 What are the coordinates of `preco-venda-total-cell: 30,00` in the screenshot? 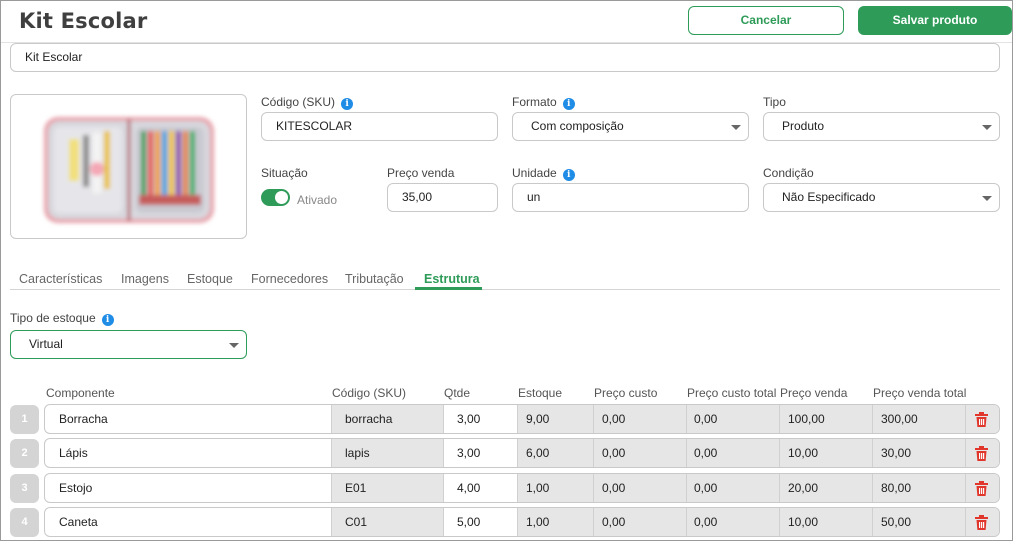 It's located at (918, 453).